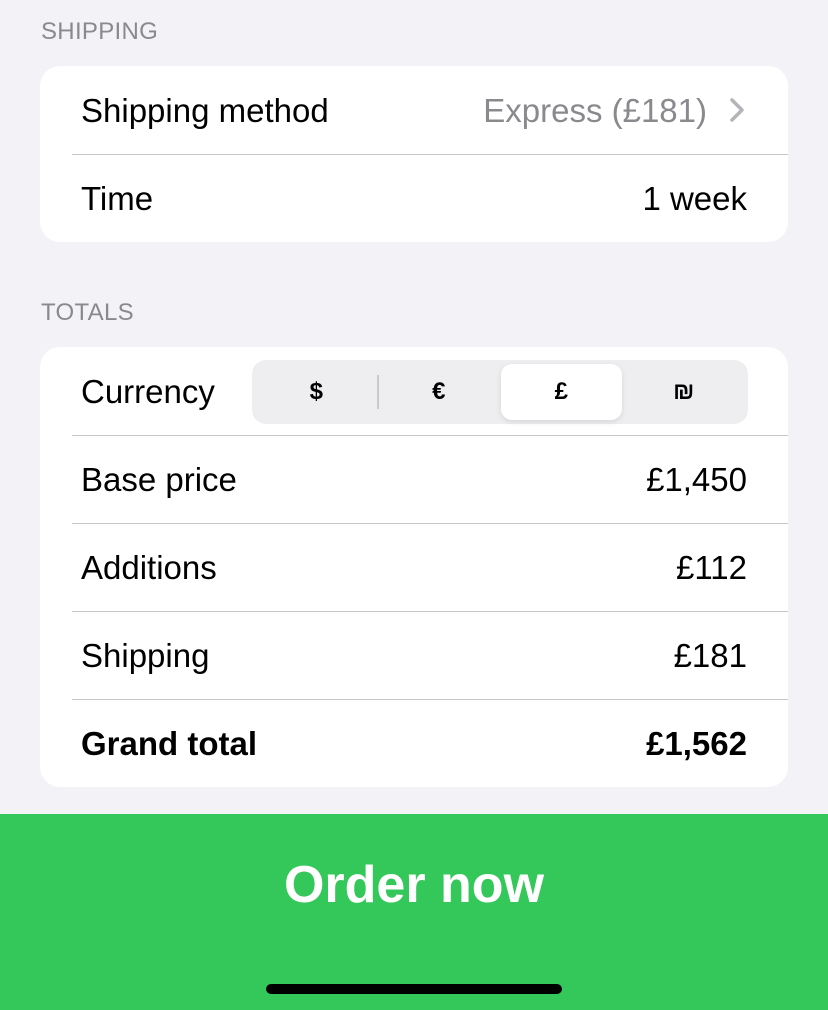 The height and width of the screenshot is (1010, 828). What do you see at coordinates (414, 110) in the screenshot?
I see `shipping-method-row: Shipping method Express (£181)` at bounding box center [414, 110].